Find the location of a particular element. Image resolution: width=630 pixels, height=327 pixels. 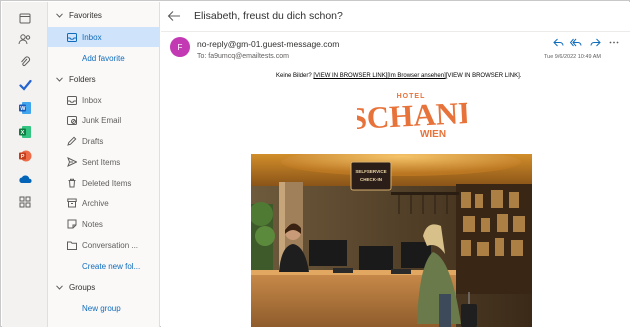

favorites-header: Favorites is located at coordinates (104, 15).